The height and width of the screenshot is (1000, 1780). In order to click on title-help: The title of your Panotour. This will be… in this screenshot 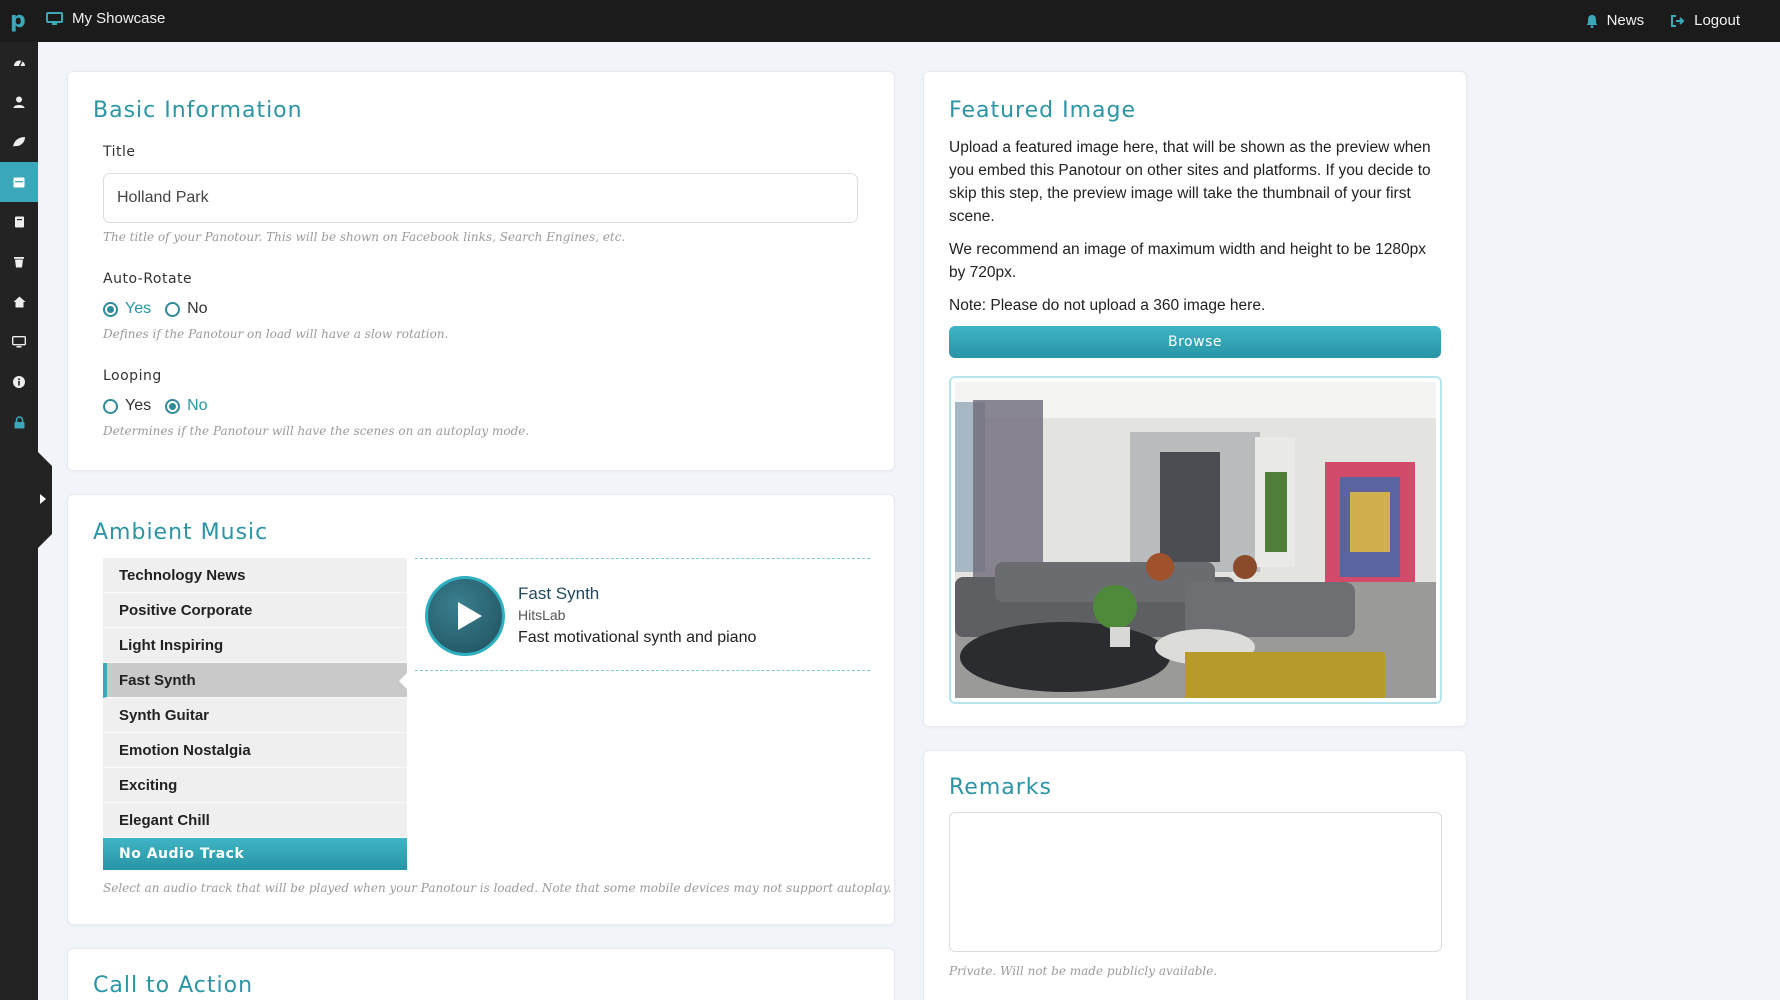, I will do `click(364, 237)`.